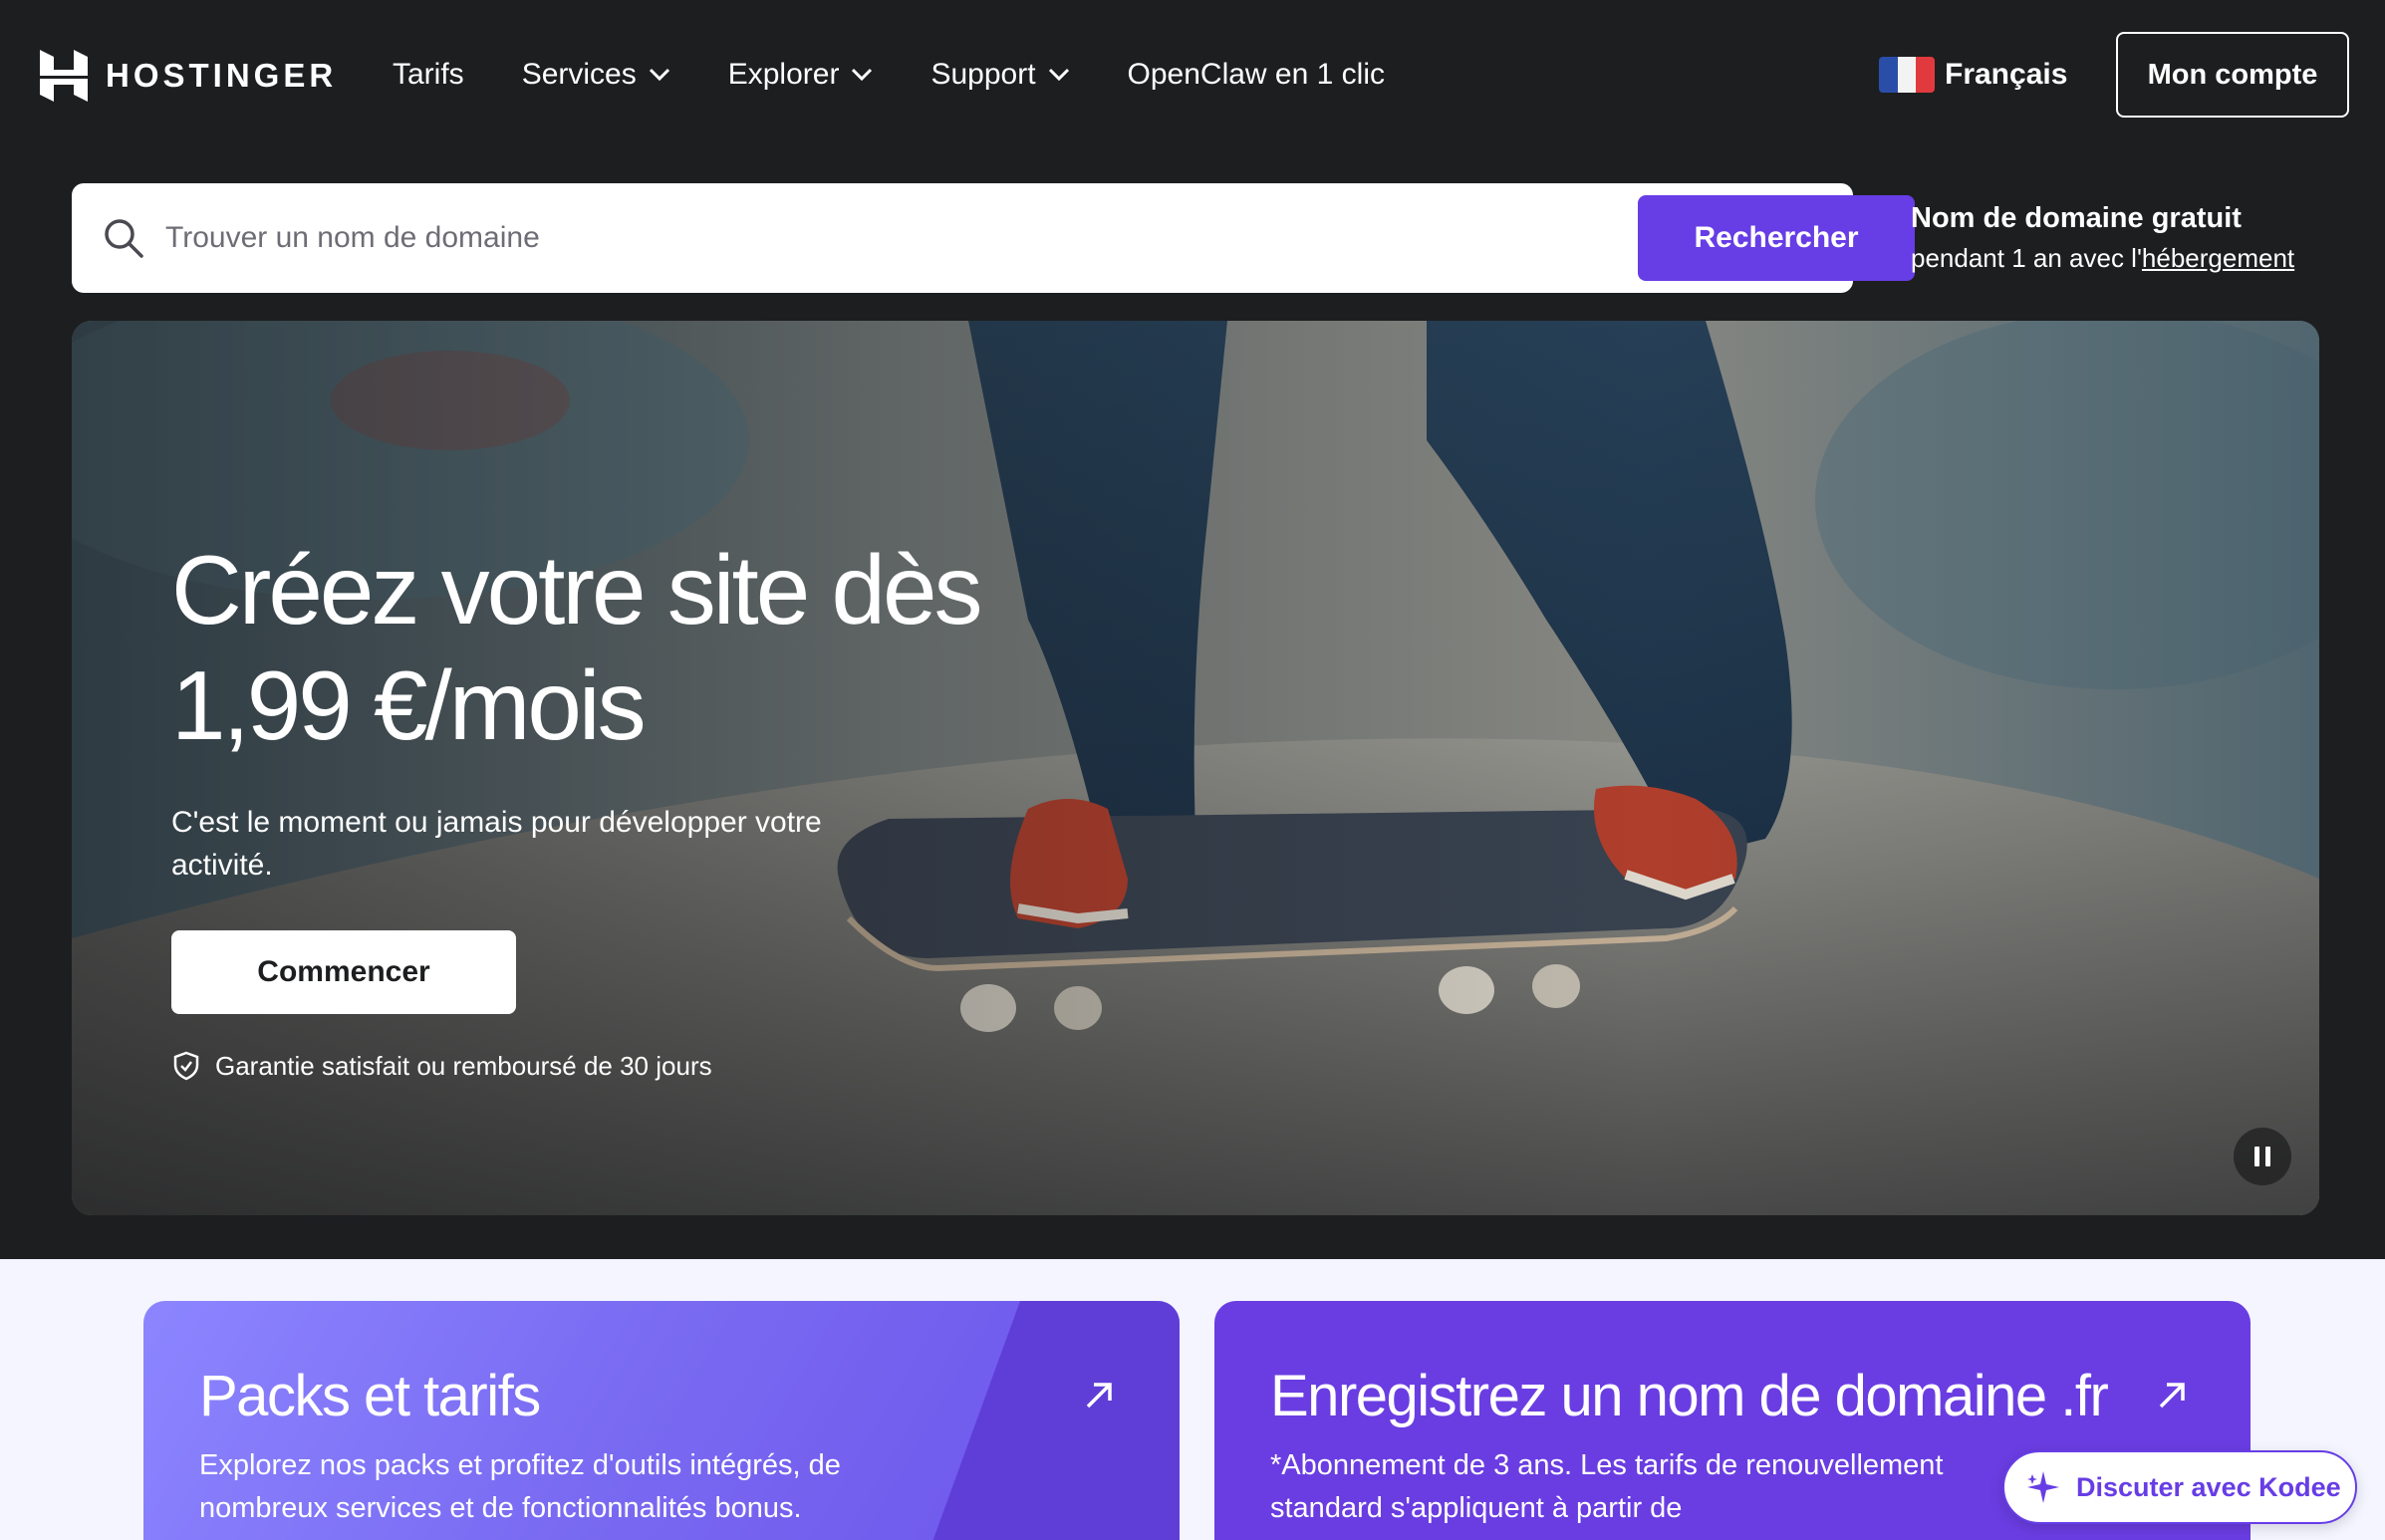 This screenshot has width=2385, height=1540. I want to click on nav-item-openclaw: OpenClaw en 1 clic, so click(1256, 75).